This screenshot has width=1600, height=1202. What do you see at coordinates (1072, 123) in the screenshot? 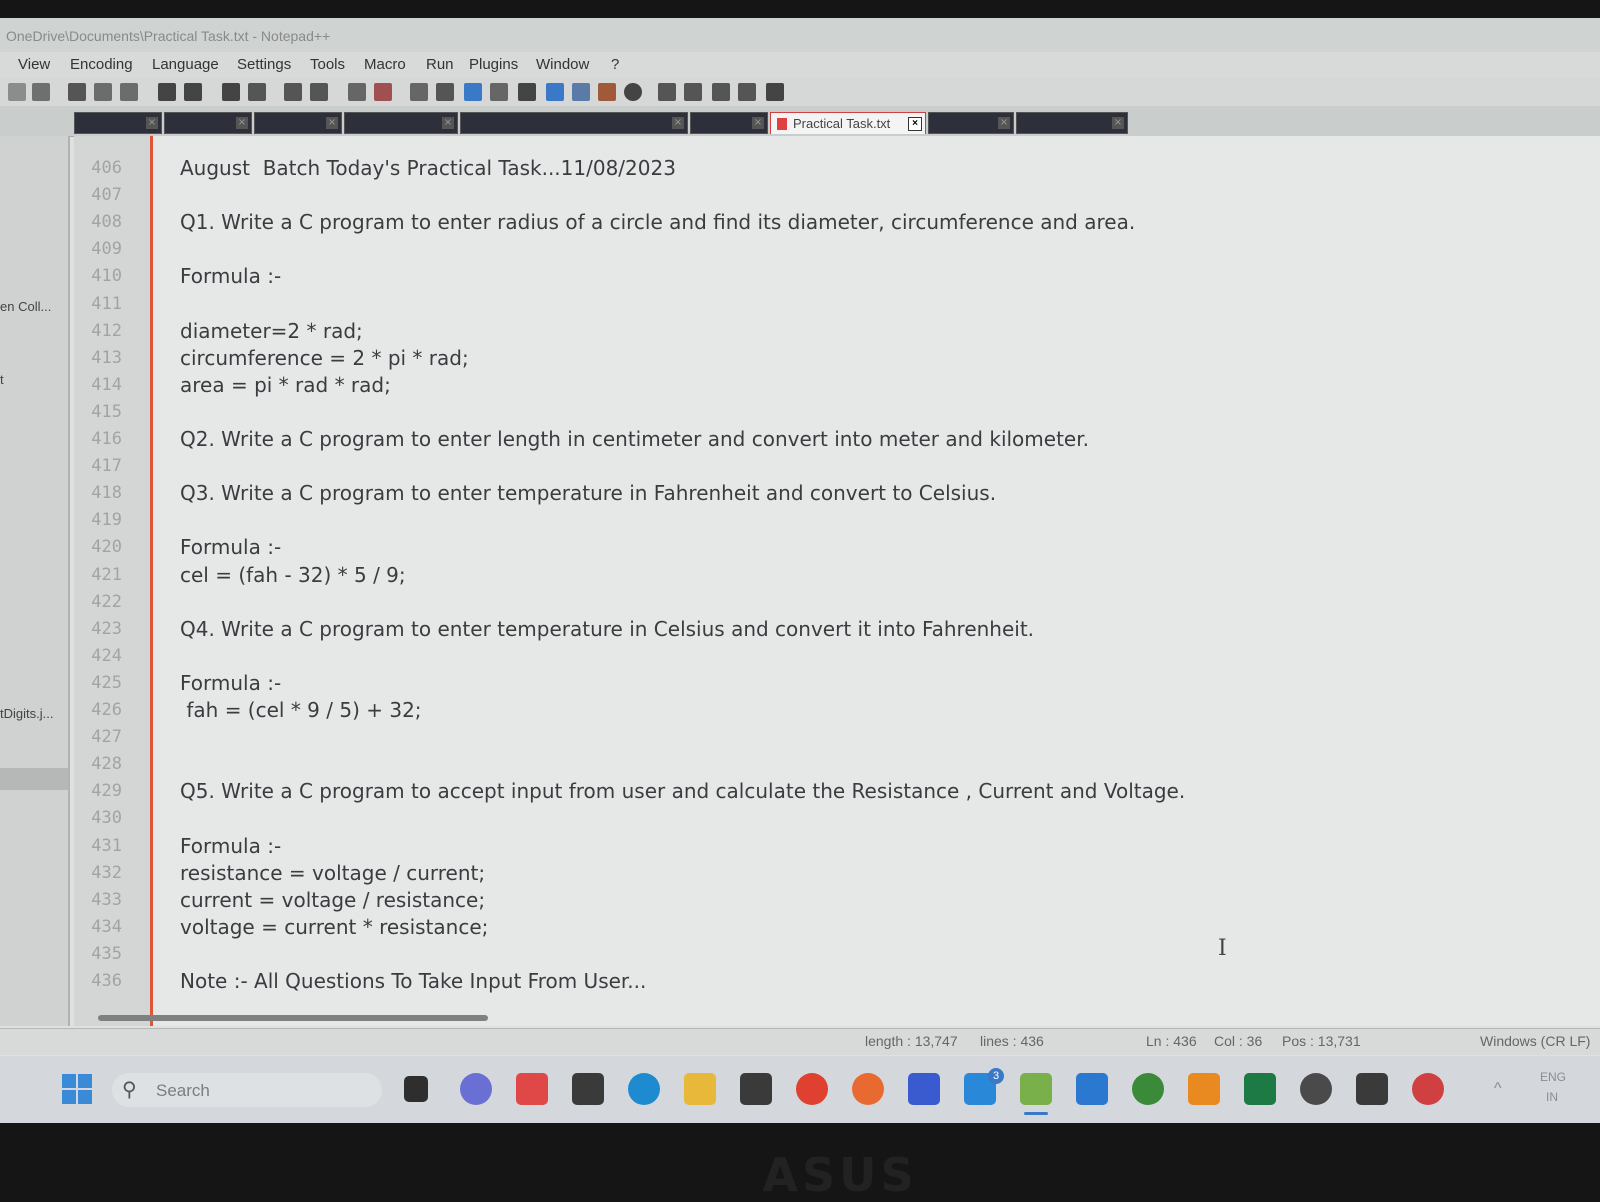
I see `tab-other-8: ×` at bounding box center [1072, 123].